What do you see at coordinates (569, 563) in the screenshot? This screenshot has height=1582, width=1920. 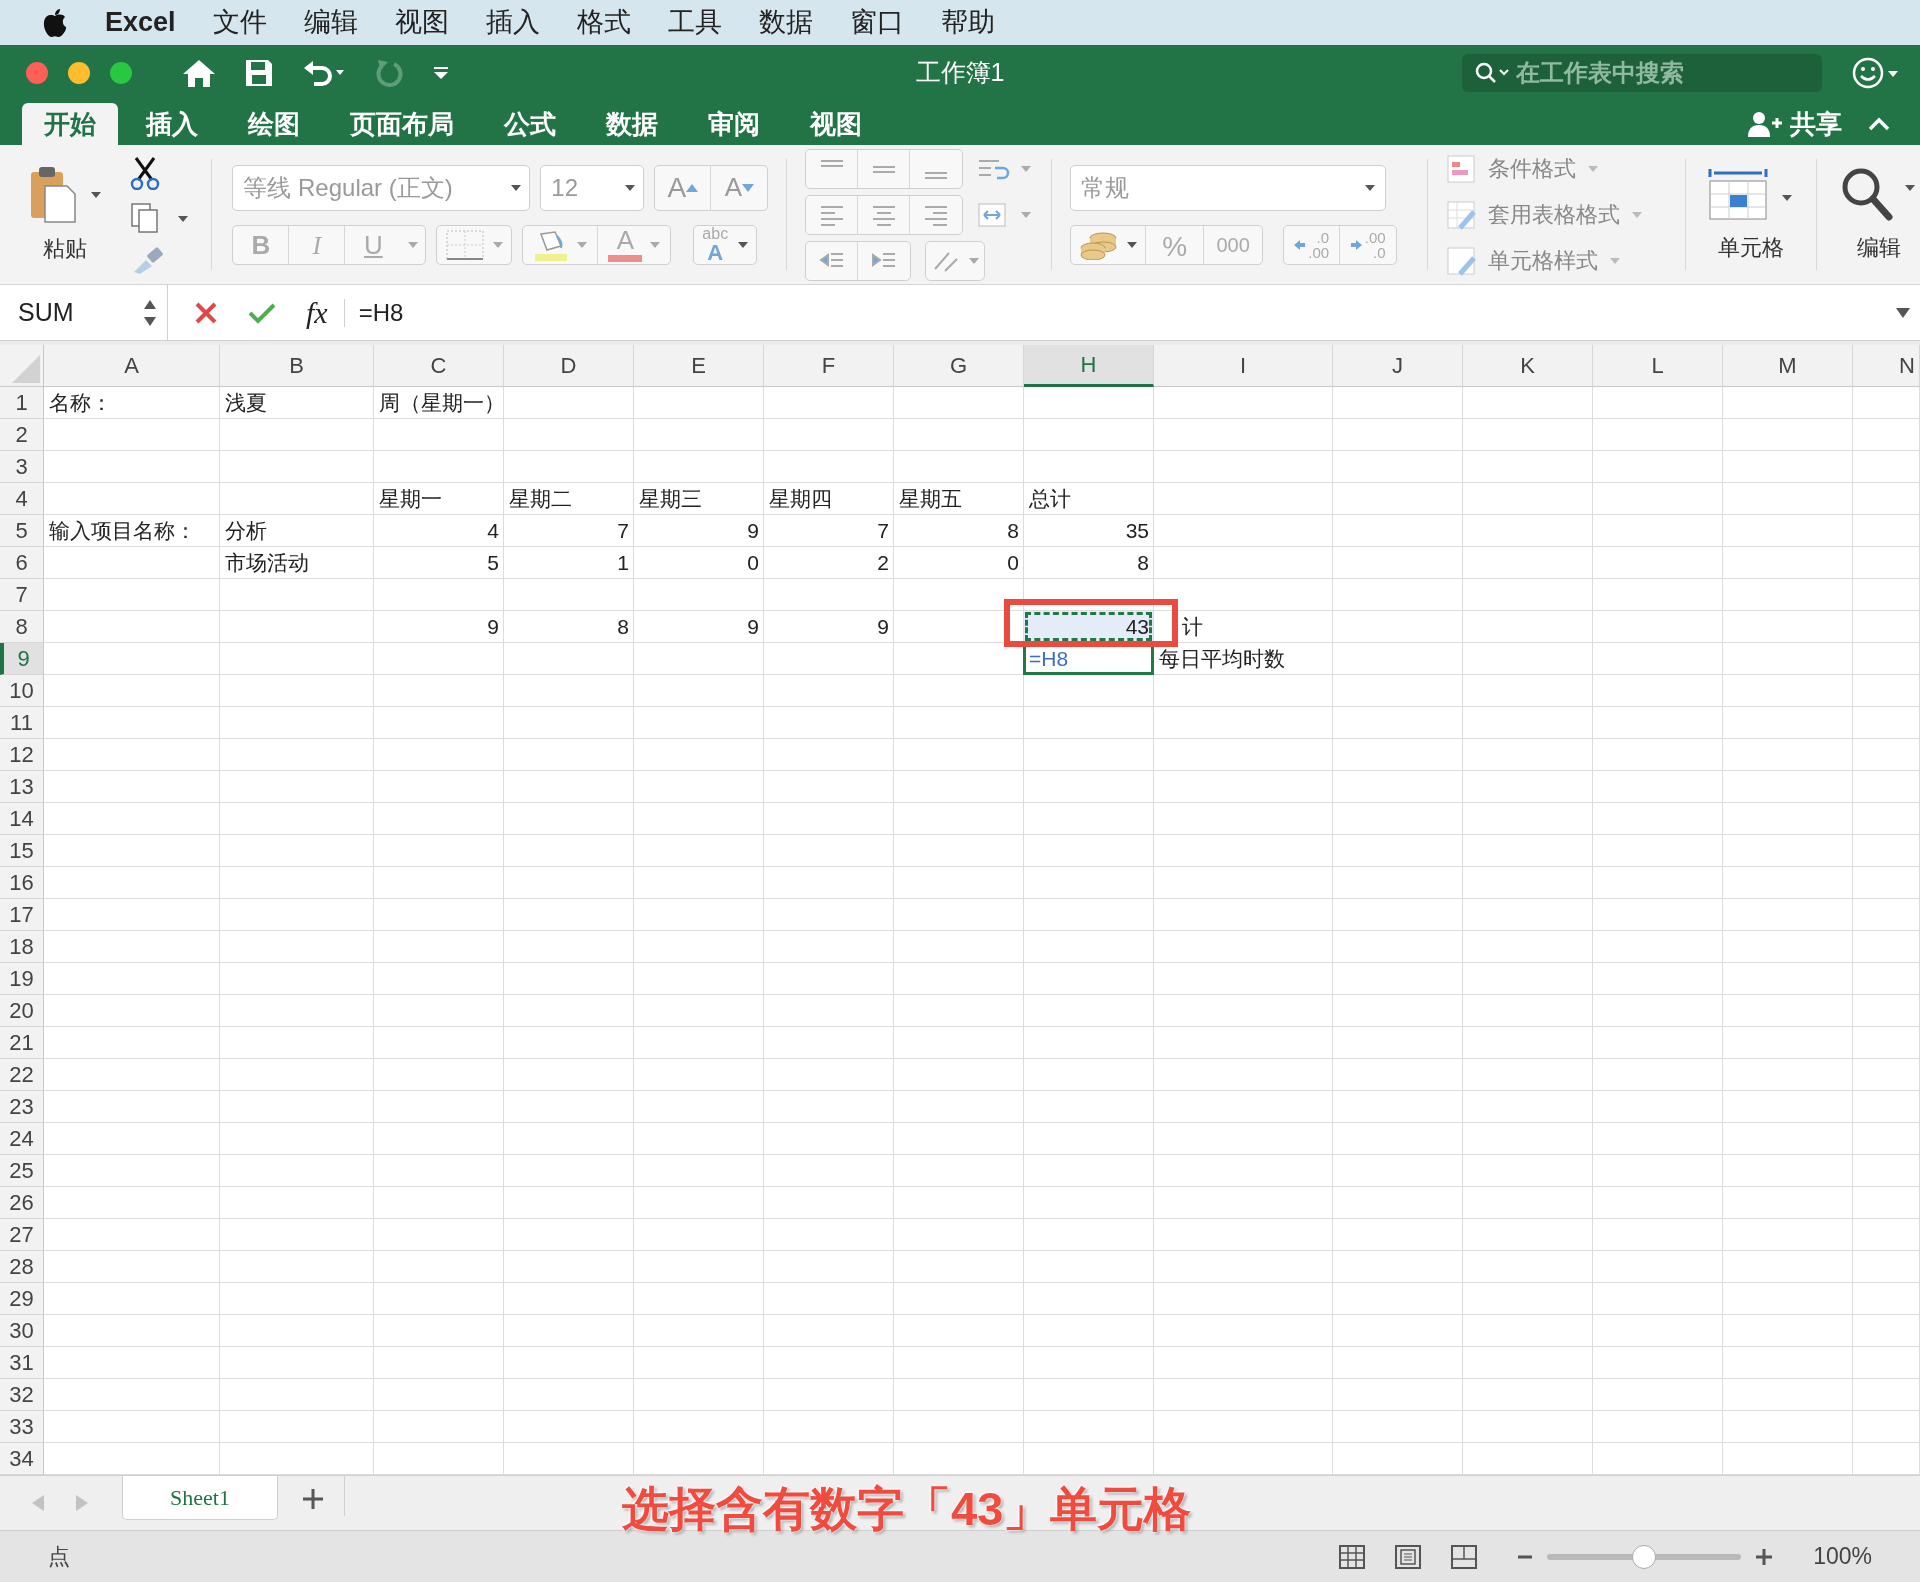 I see `grid-cell: 1` at bounding box center [569, 563].